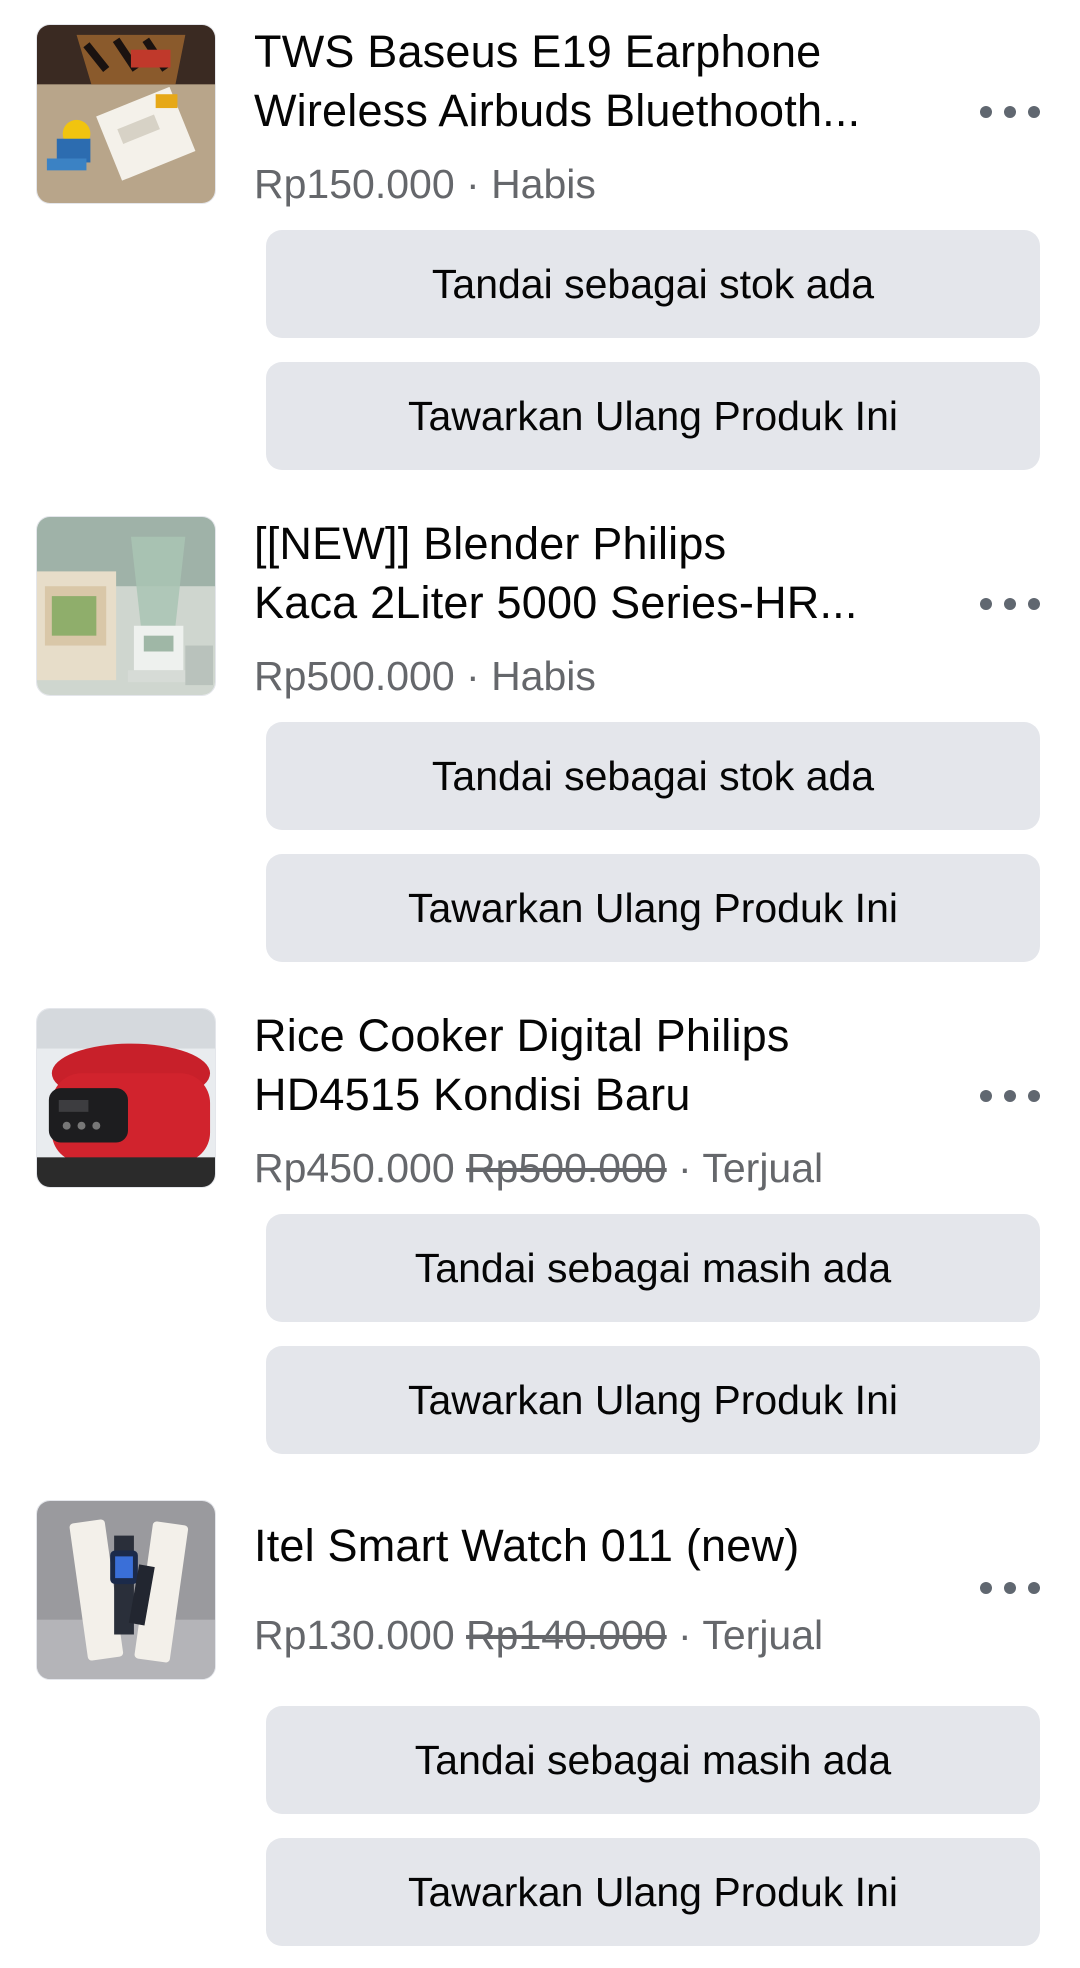 Image resolution: width=1080 pixels, height=1968 pixels. I want to click on listing-price: Rp450.000, so click(354, 1168).